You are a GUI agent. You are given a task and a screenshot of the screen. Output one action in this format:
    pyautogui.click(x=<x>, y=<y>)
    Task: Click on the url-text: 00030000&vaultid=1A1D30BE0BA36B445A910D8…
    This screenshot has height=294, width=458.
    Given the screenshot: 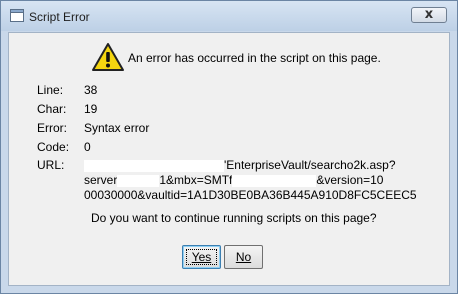 What is the action you would take?
    pyautogui.click(x=250, y=195)
    